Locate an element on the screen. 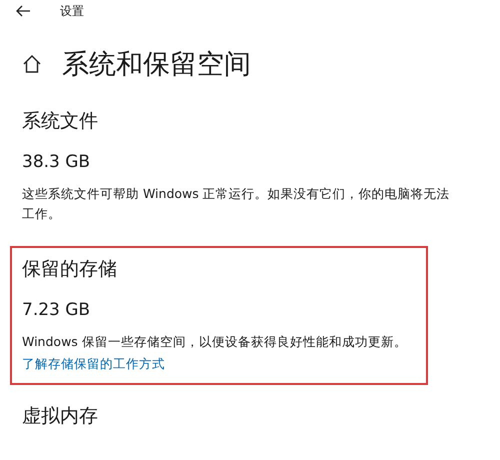  description-text: 这些系统文件可帮助 Windows 正常运行。如果没有它们，你的电脑将无法工作。 is located at coordinates (236, 204).